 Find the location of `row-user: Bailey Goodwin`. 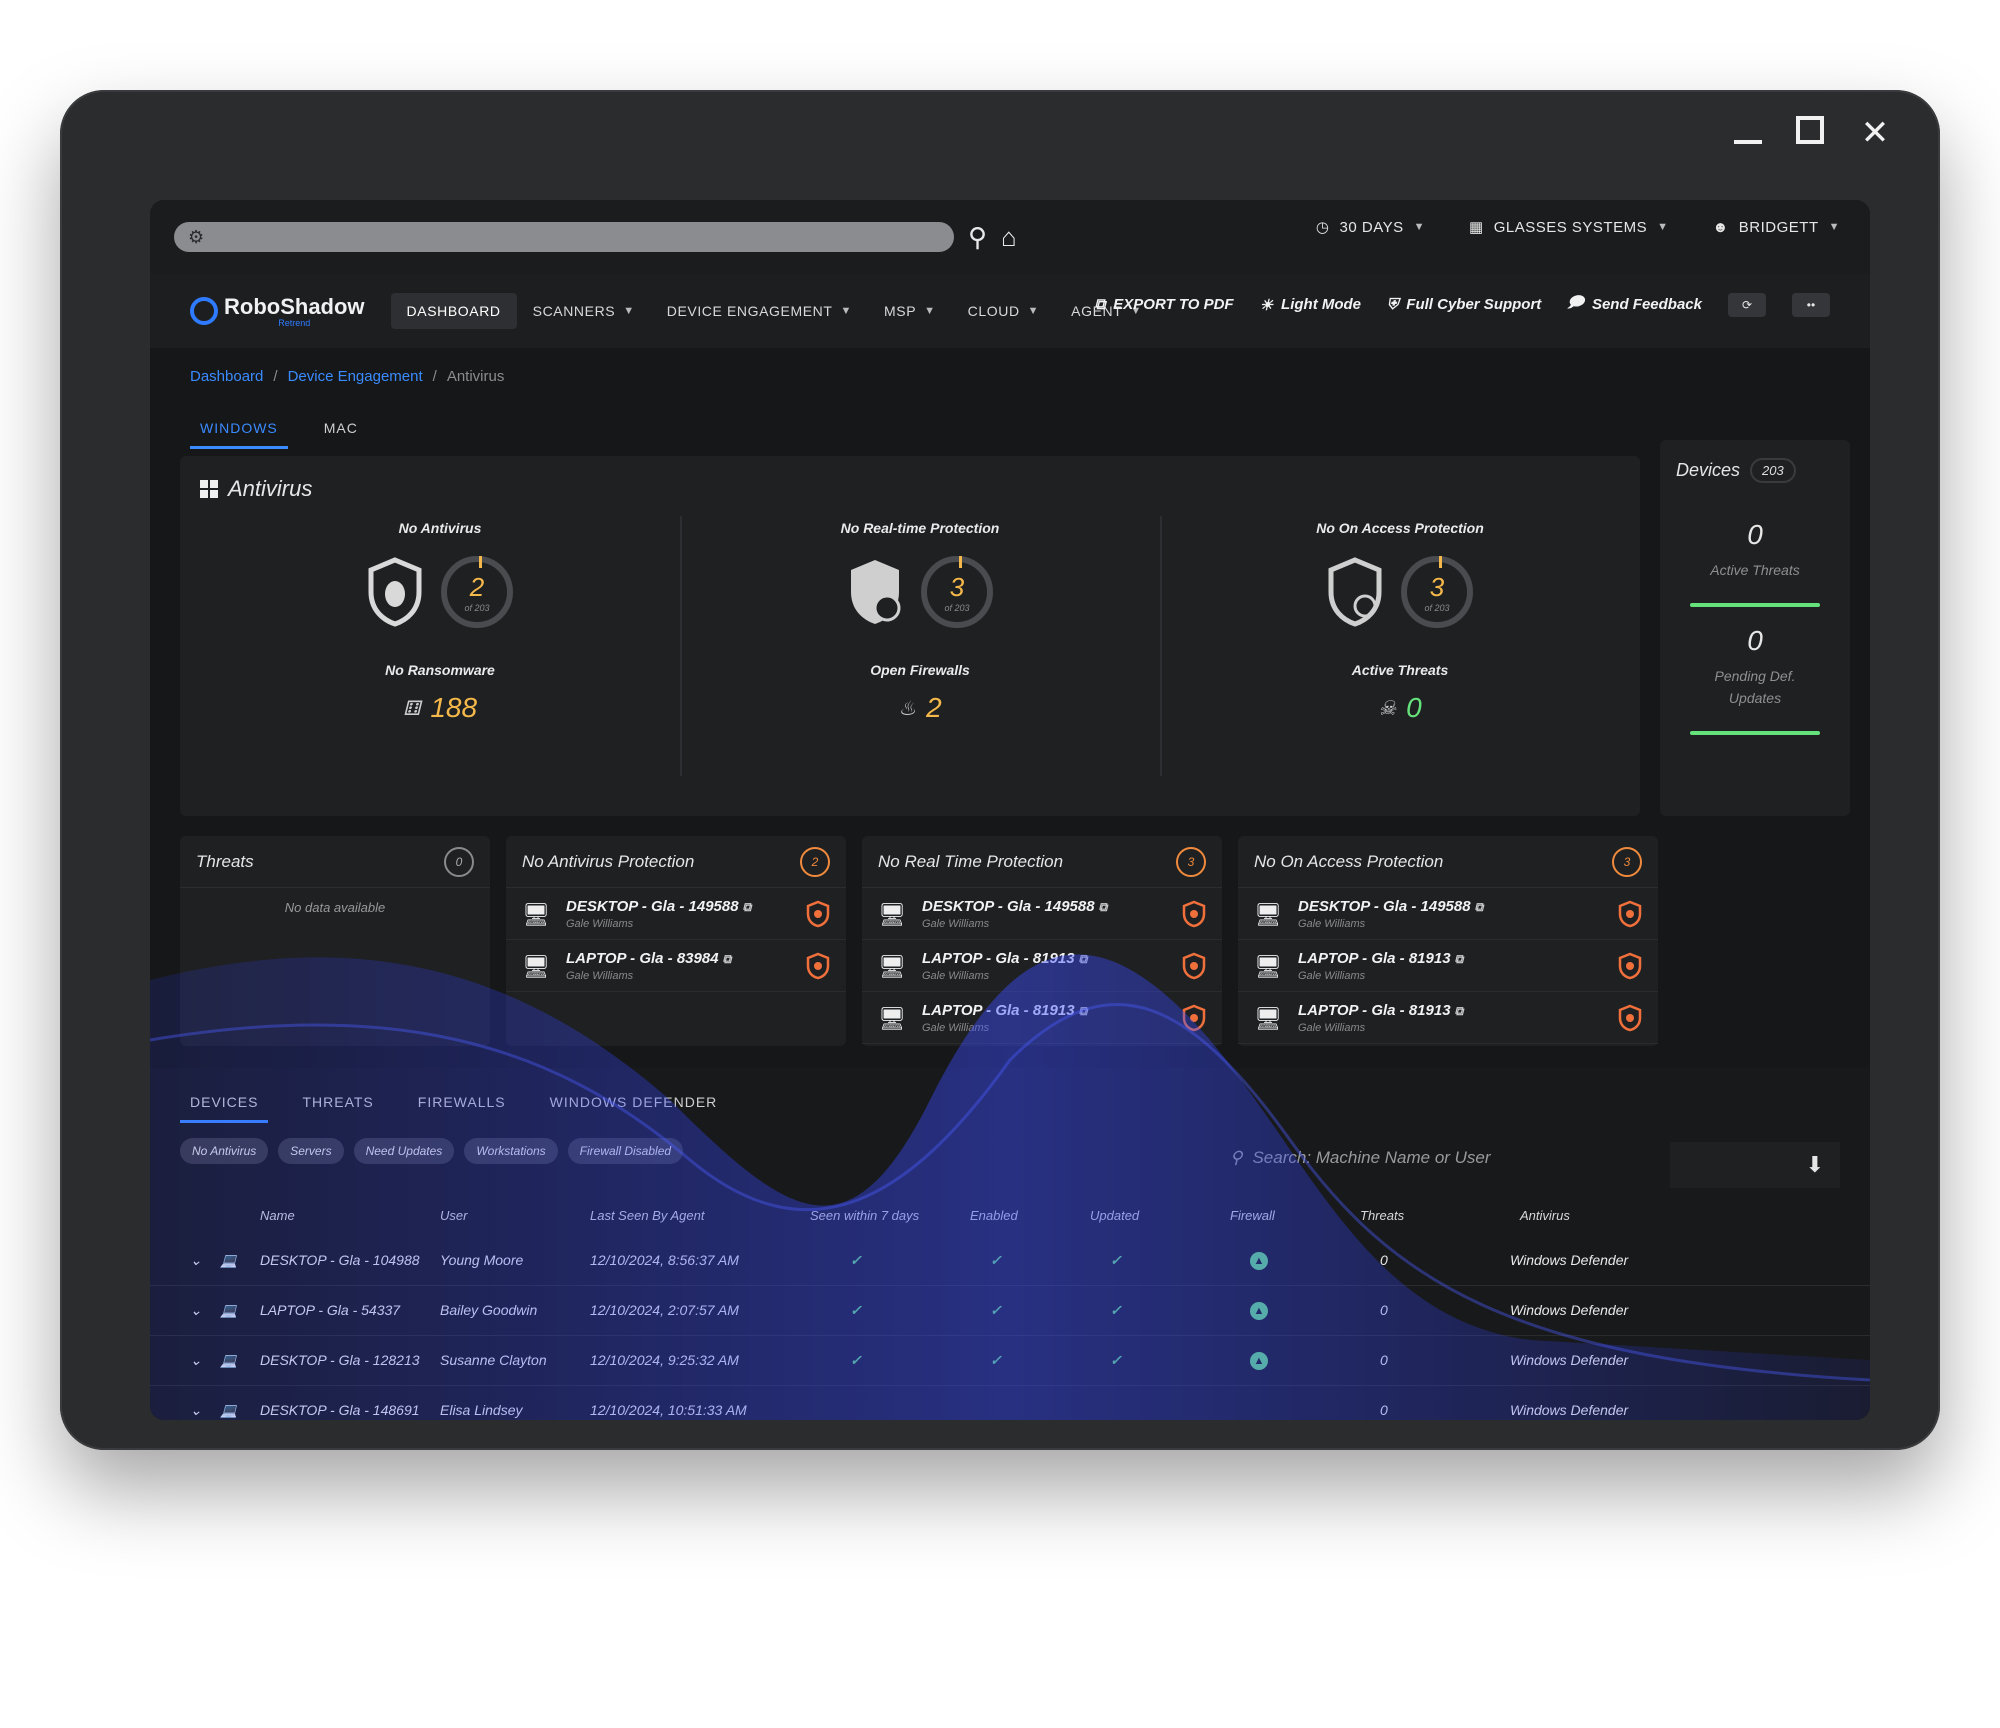

row-user: Bailey Goodwin is located at coordinates (489, 1310).